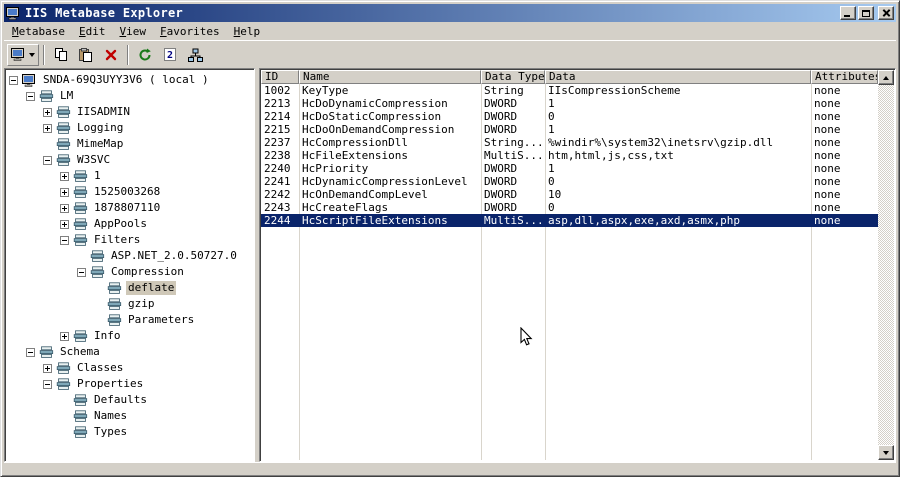 This screenshot has width=900, height=477. What do you see at coordinates (569, 194) in the screenshot?
I see `table-row-2242: 2242 HcOnDemandCompLevel DWORD 10 none` at bounding box center [569, 194].